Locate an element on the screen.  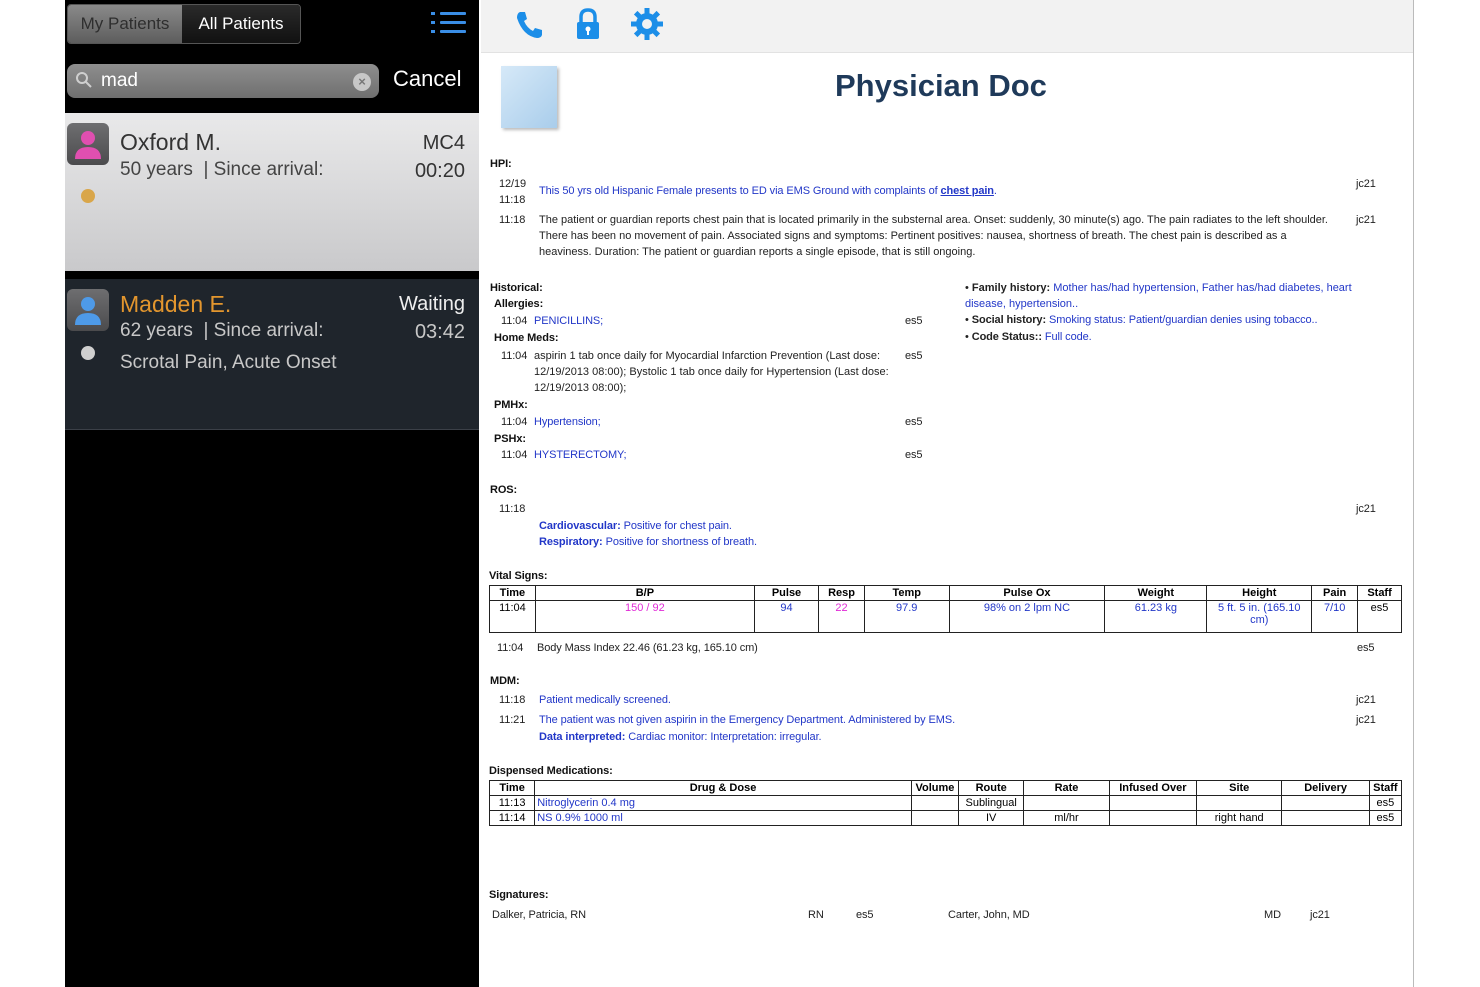
signatures-label: Signatures: is located at coordinates (519, 895).